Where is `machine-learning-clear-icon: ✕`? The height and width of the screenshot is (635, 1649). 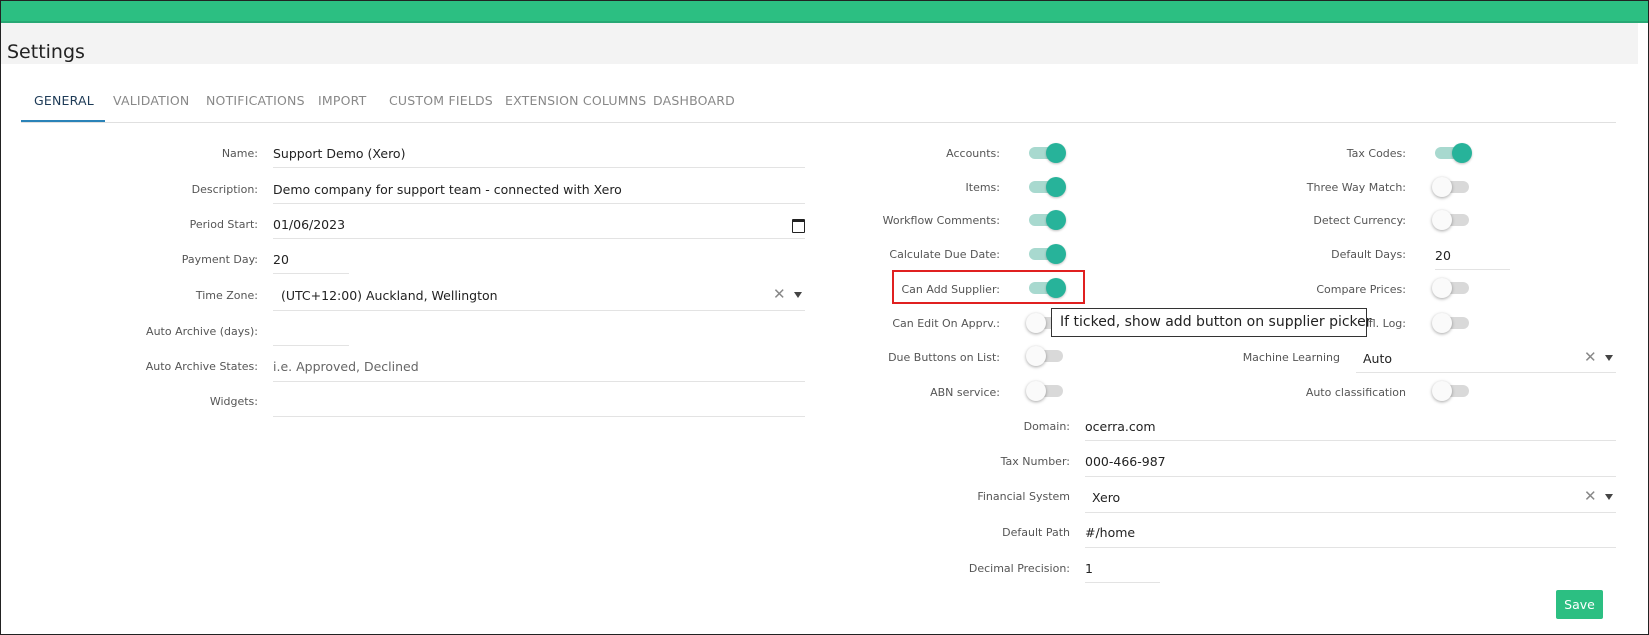 machine-learning-clear-icon: ✕ is located at coordinates (1590, 357).